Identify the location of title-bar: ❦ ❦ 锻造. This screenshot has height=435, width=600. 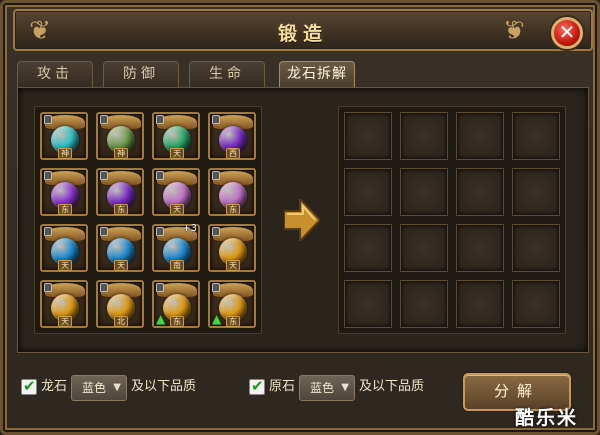
(303, 30).